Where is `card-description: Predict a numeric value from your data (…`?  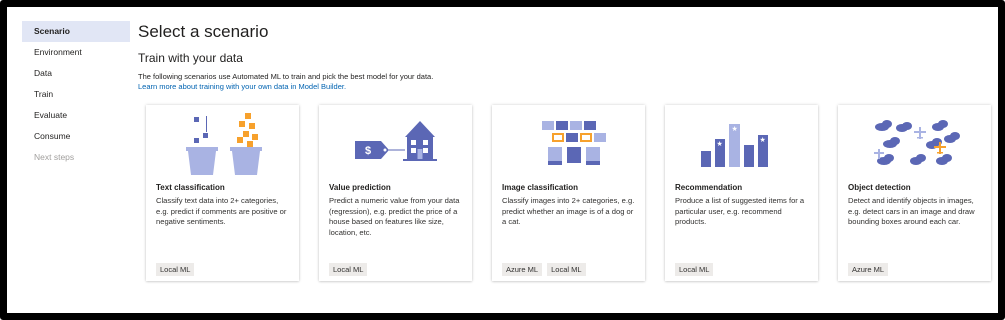 card-description: Predict a numeric value from your data (… is located at coordinates (394, 216).